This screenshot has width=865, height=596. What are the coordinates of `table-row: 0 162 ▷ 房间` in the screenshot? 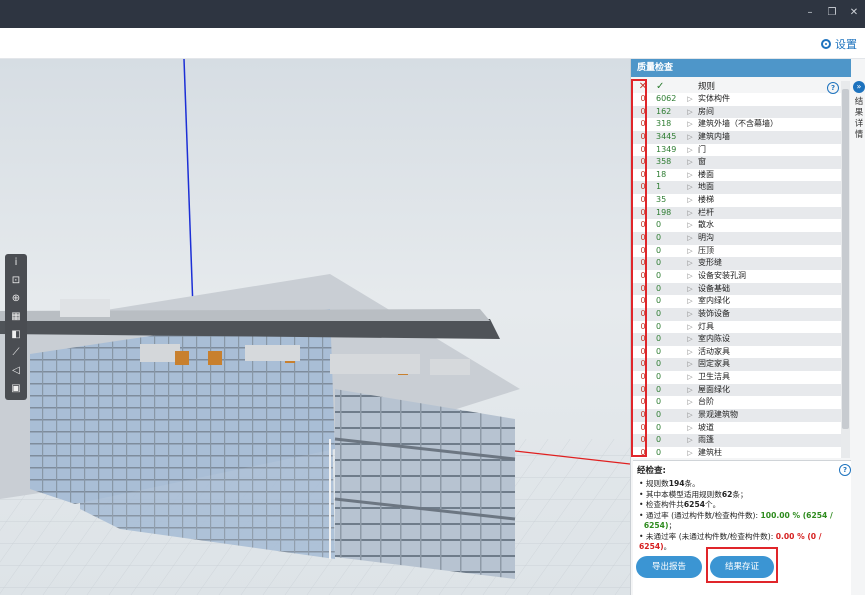 It's located at (736, 112).